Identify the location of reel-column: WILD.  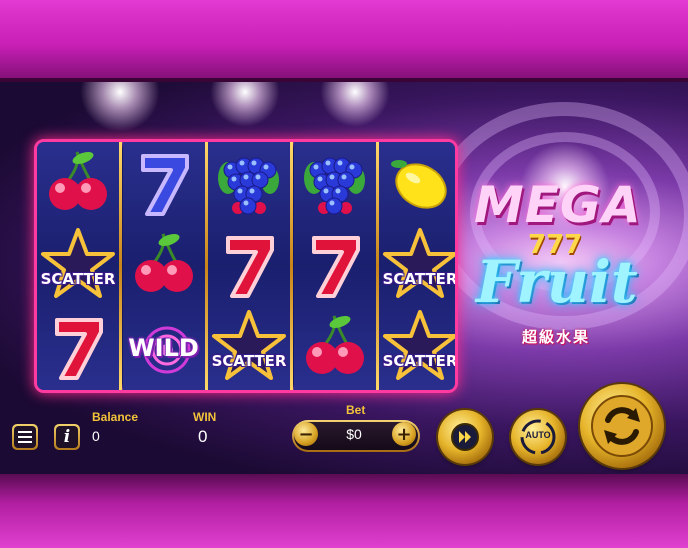
(163, 266).